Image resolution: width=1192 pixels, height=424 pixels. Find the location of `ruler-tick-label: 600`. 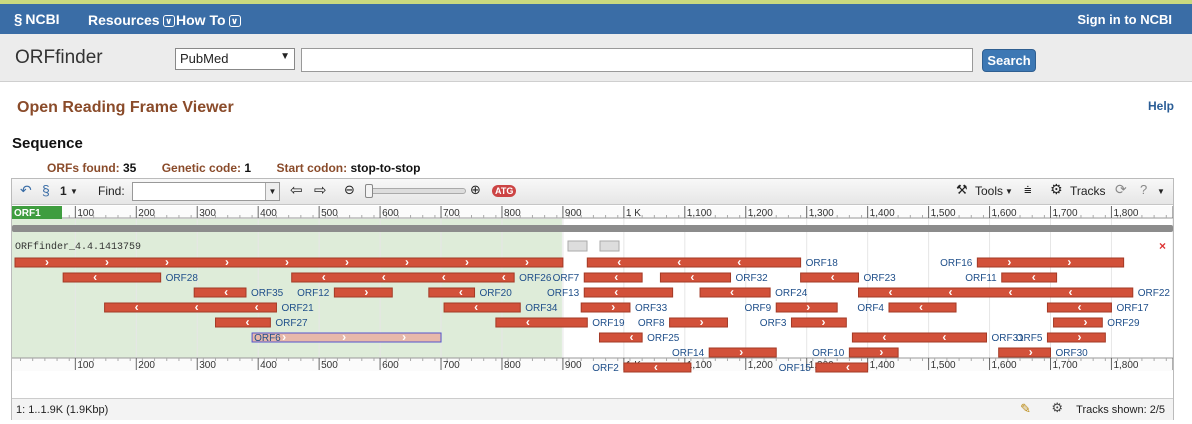

ruler-tick-label: 600 is located at coordinates (390, 213).